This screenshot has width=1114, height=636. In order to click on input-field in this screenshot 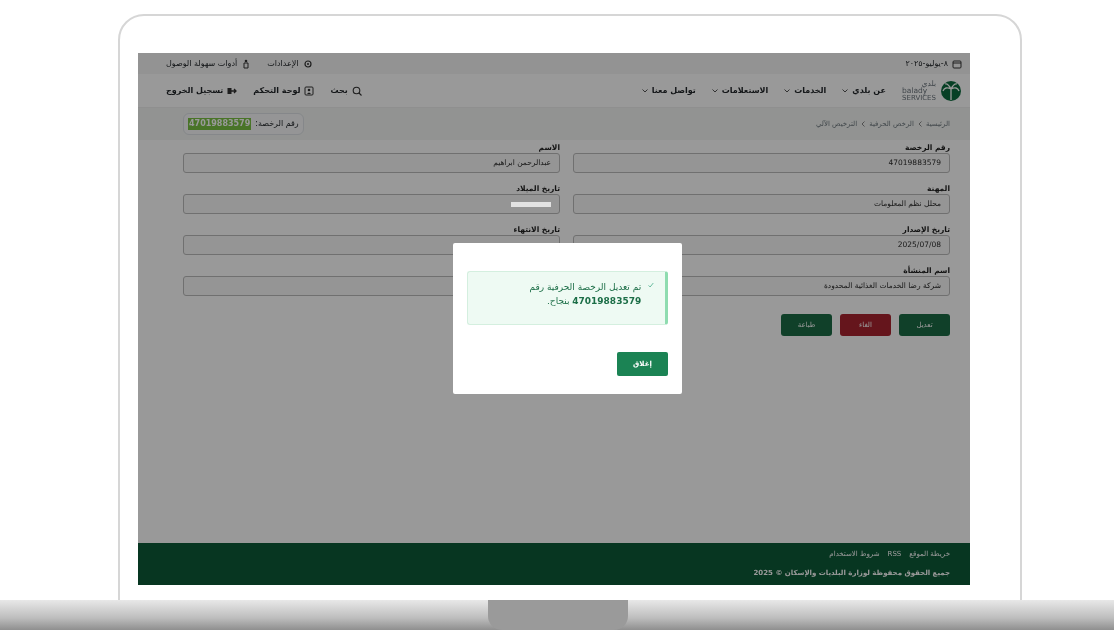, I will do `click(371, 204)`.